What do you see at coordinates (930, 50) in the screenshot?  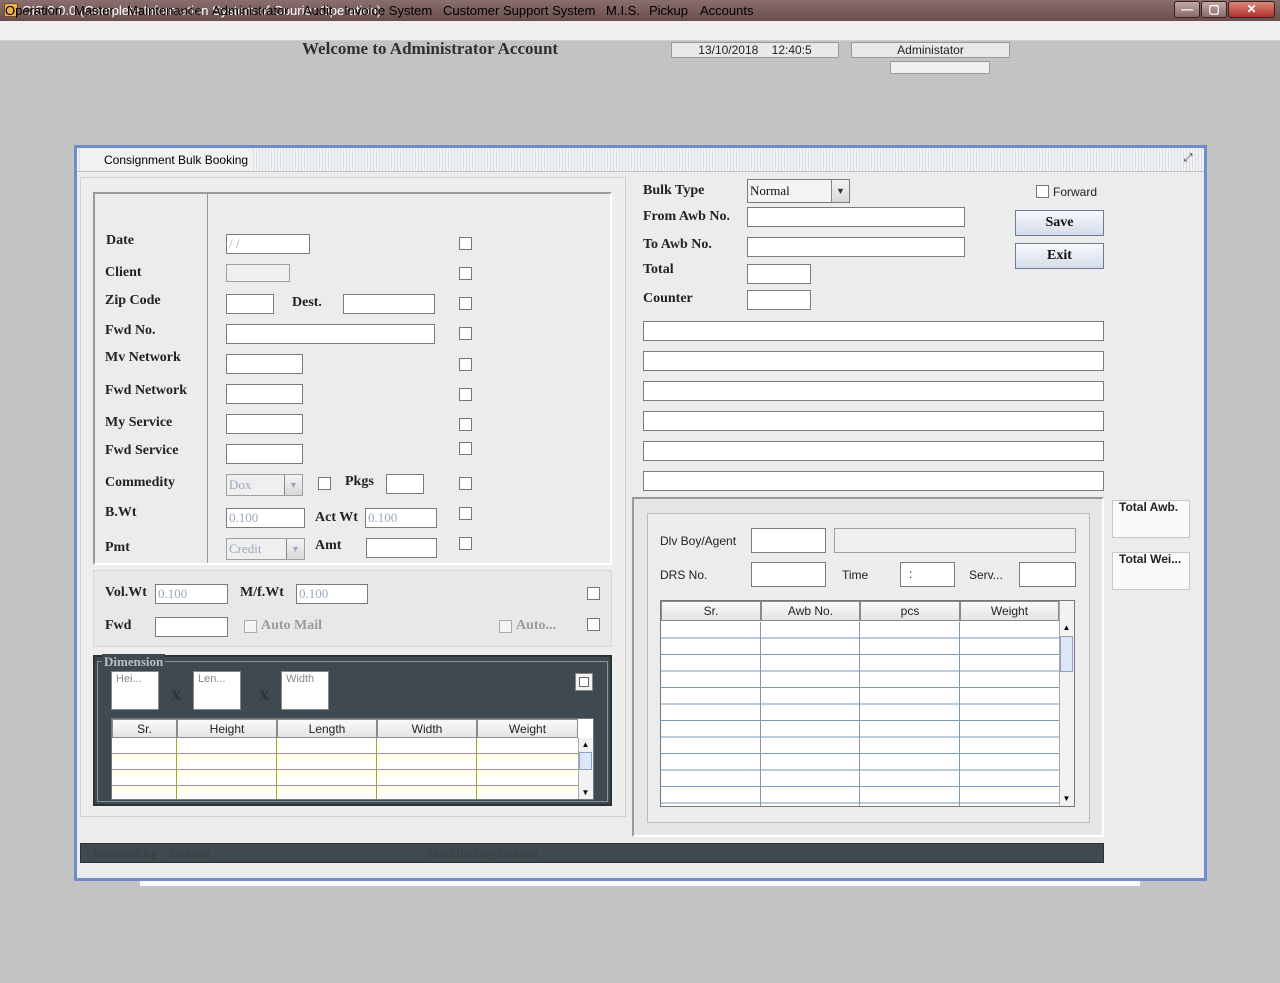 I see `user-display: Administator` at bounding box center [930, 50].